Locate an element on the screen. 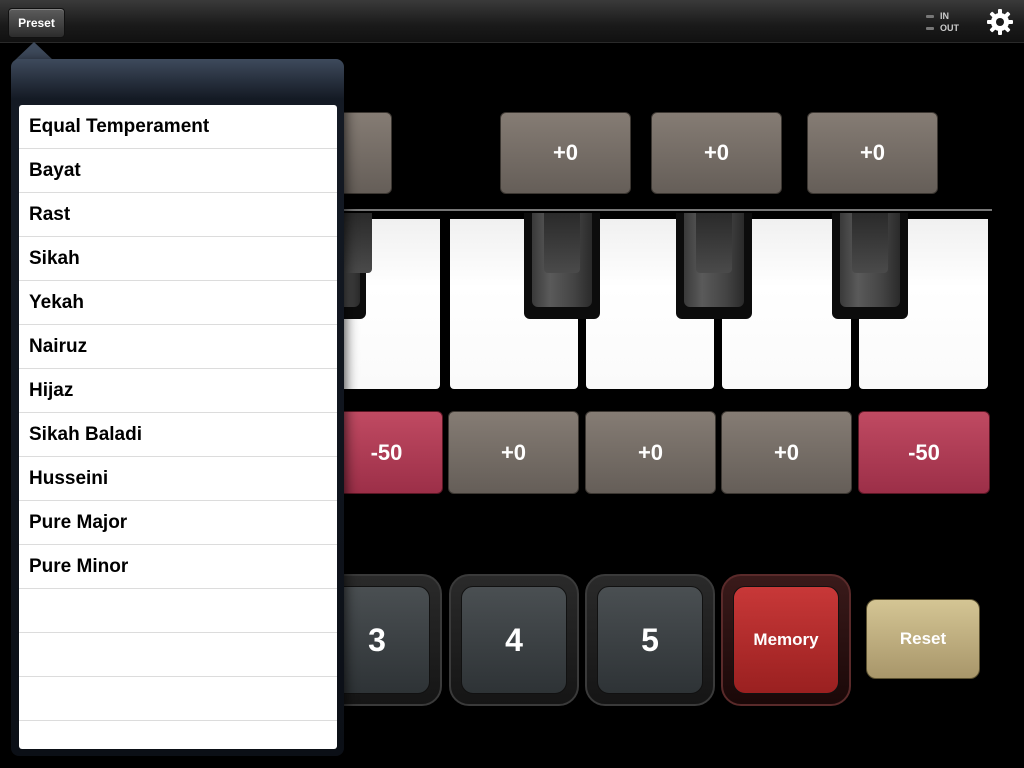 The image size is (1024, 768). memory-slot-frame: 5 is located at coordinates (650, 640).